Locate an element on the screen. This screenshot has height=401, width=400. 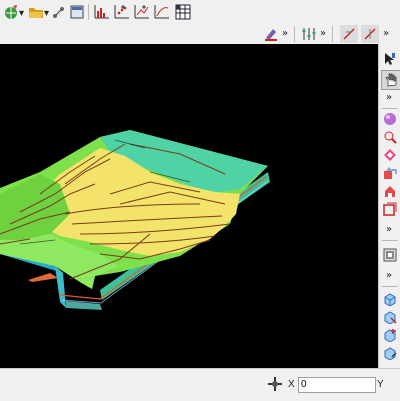
layers-icon is located at coordinates (390, 255).